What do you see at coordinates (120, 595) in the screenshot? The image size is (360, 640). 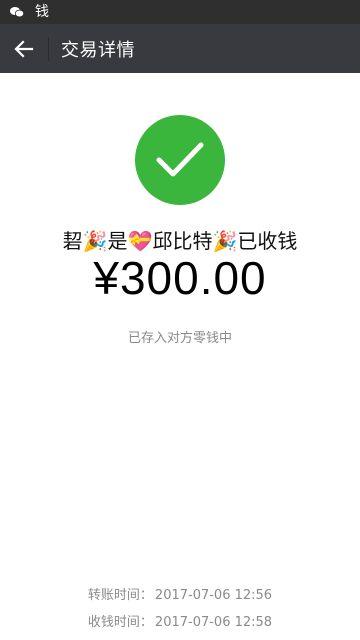 I see `transfer-time-label: 转账时间：` at bounding box center [120, 595].